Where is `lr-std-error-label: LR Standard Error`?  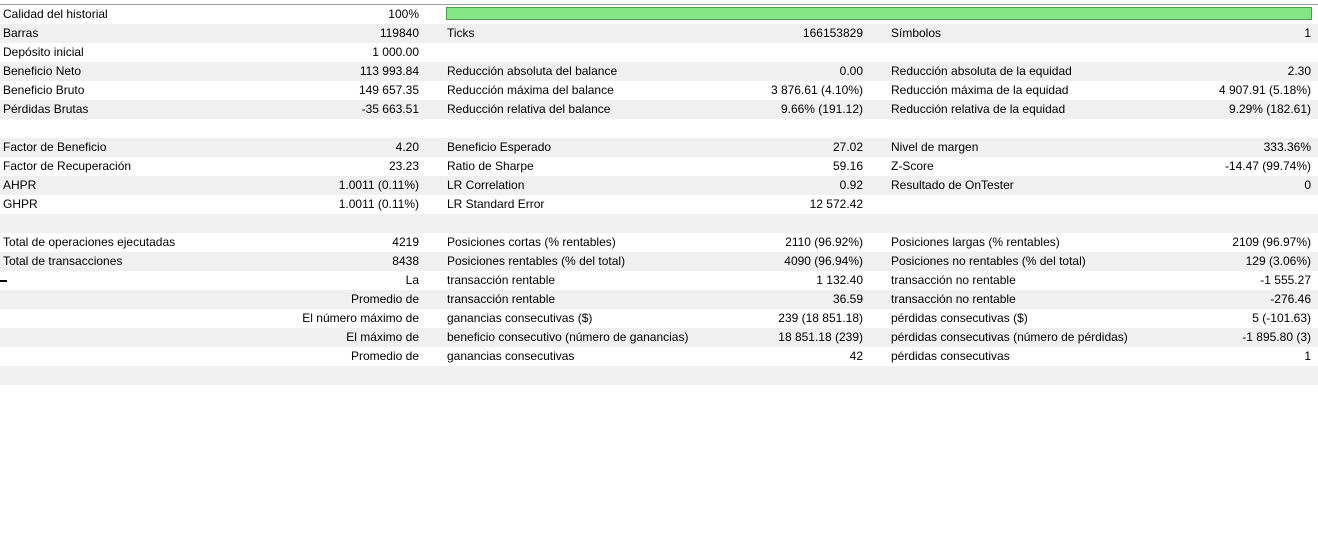
lr-std-error-label: LR Standard Error is located at coordinates (496, 204).